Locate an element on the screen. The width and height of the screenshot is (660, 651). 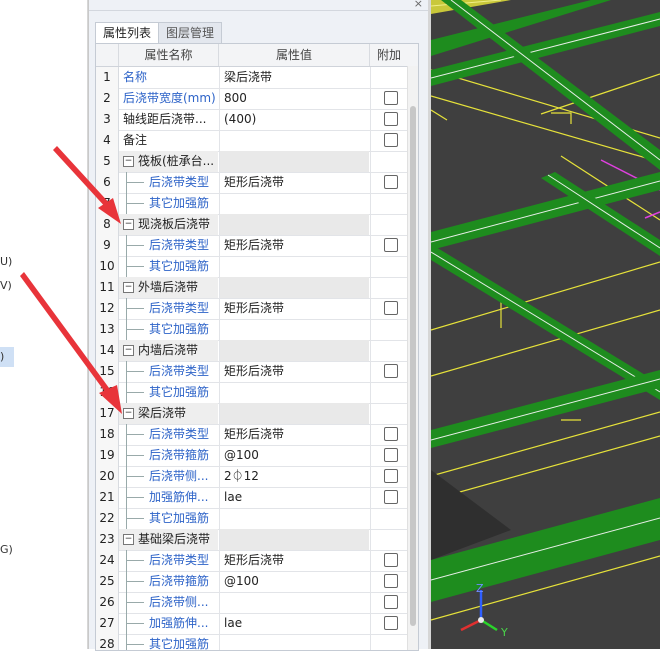
header-add: 附加 is located at coordinates (389, 55).